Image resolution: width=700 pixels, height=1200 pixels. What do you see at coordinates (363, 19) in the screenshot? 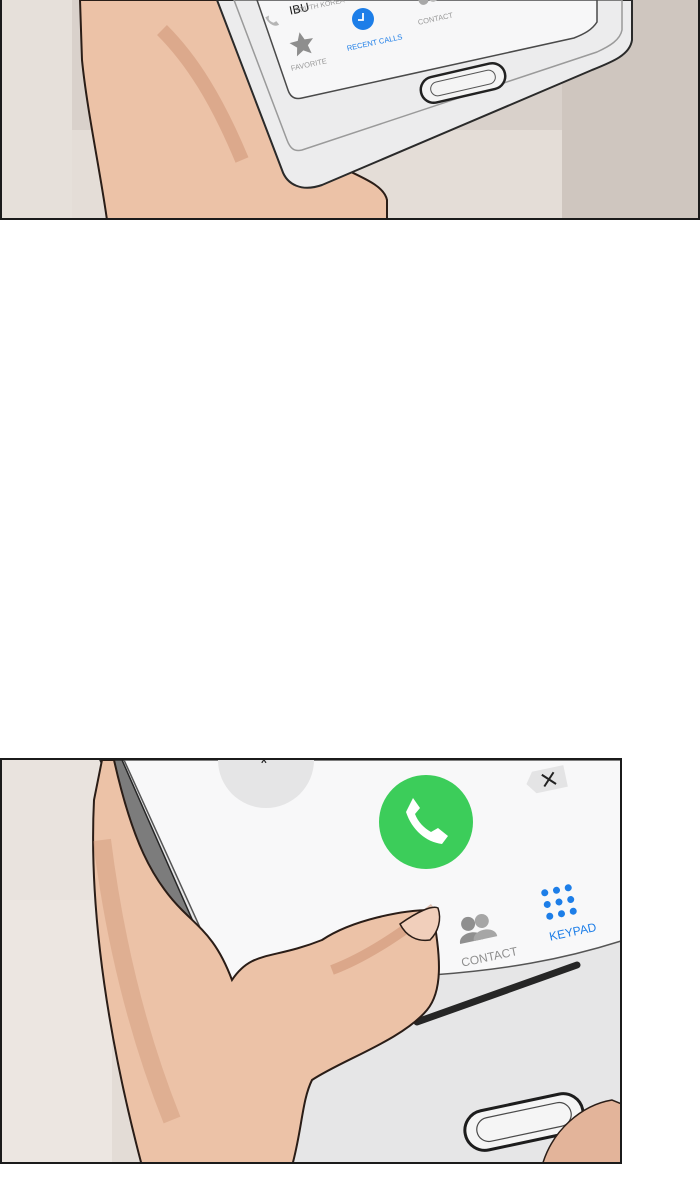
I see `clock-icon` at bounding box center [363, 19].